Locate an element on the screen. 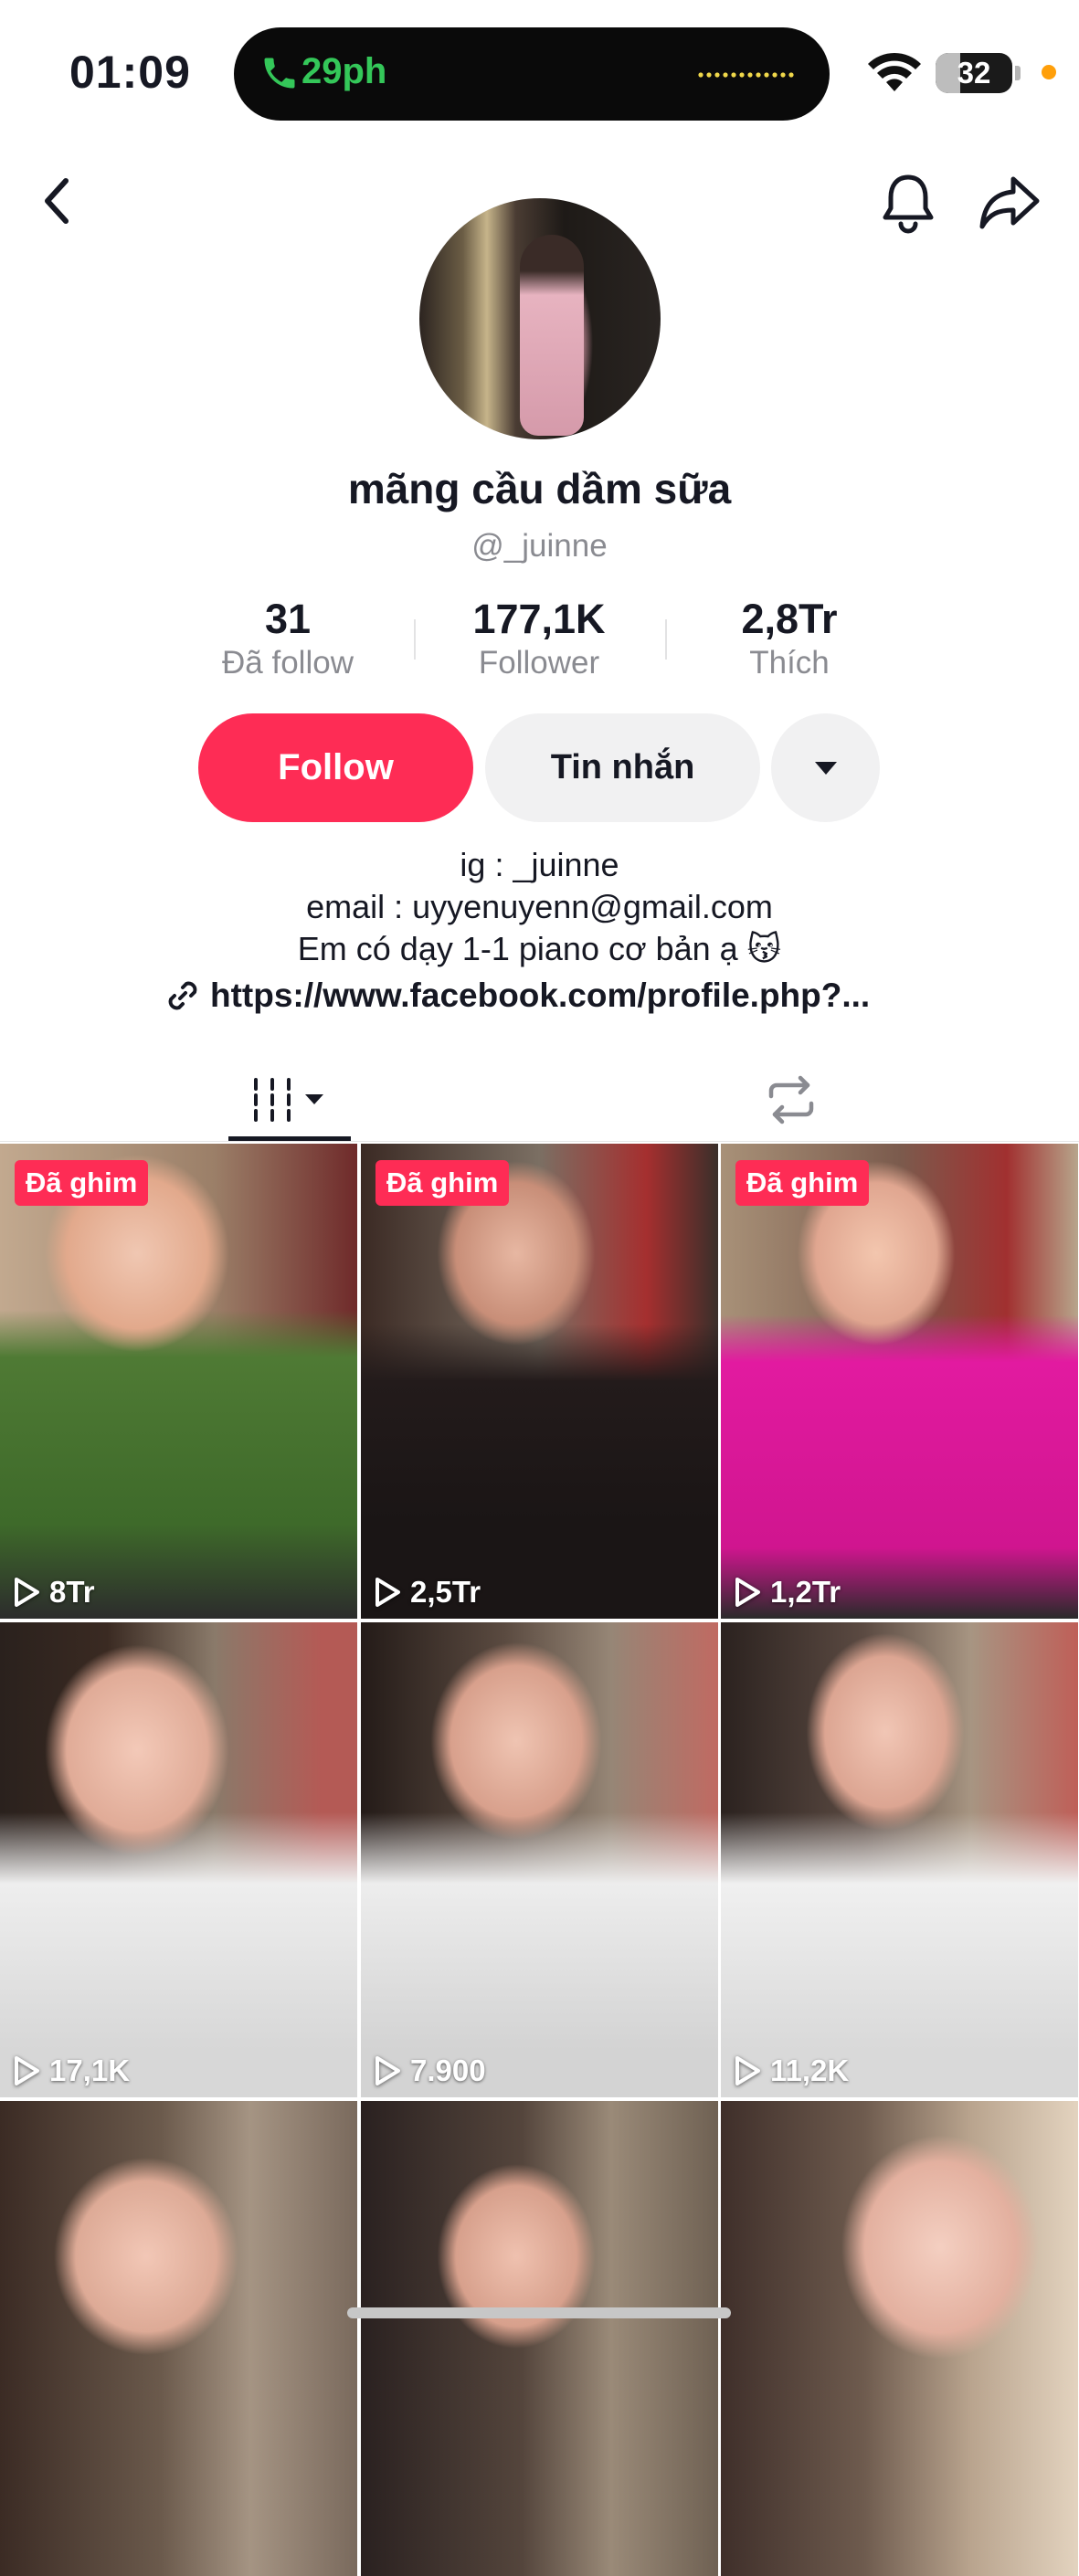 The width and height of the screenshot is (1079, 2576). microphone-indicator-dot is located at coordinates (1049, 72).